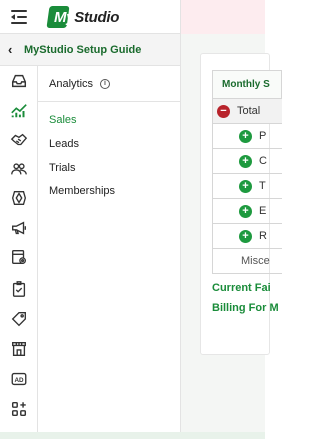 The height and width of the screenshot is (439, 320). I want to click on mystudio-logo: MyStudio, so click(83, 17).